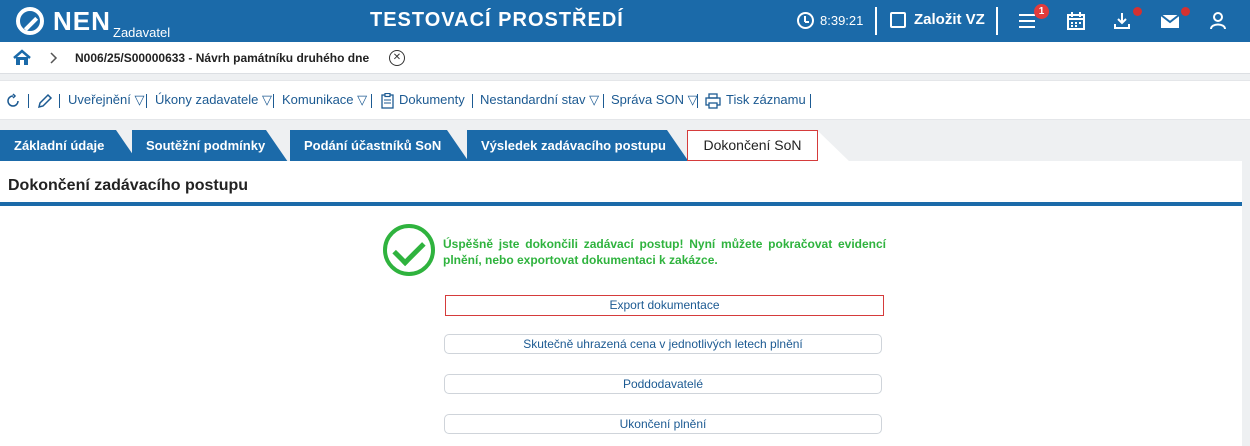 The image size is (1250, 446). Describe the element at coordinates (1137, 11) in the screenshot. I see `download-alert-dot` at that location.